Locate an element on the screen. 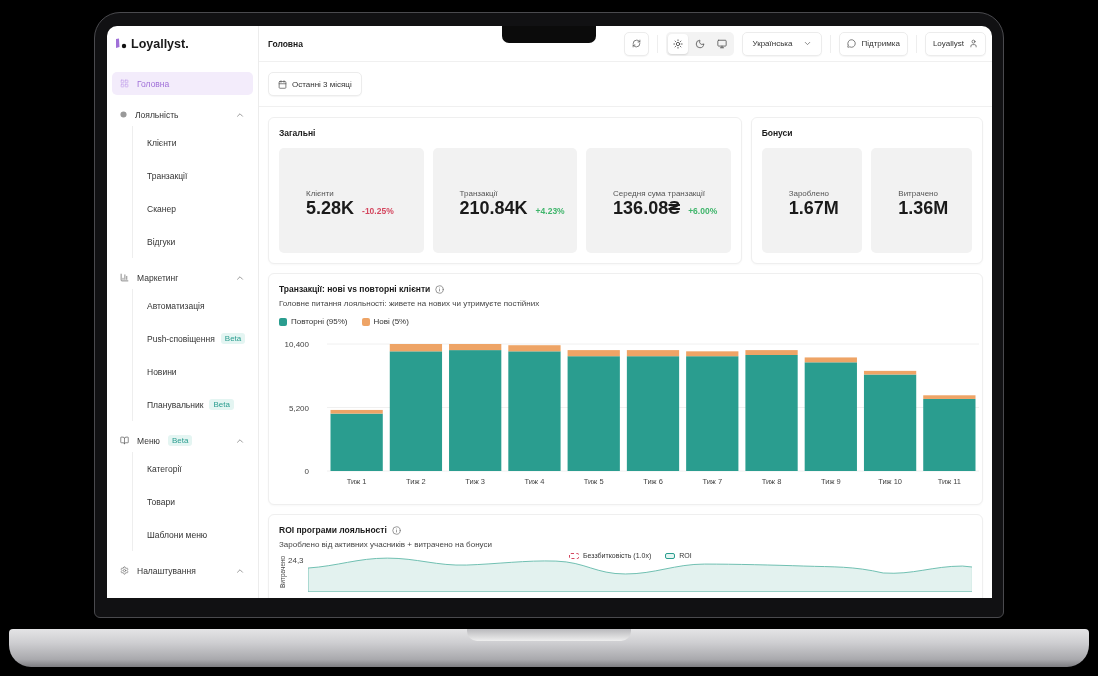  sidebar-subitem: Новини is located at coordinates (193, 371).